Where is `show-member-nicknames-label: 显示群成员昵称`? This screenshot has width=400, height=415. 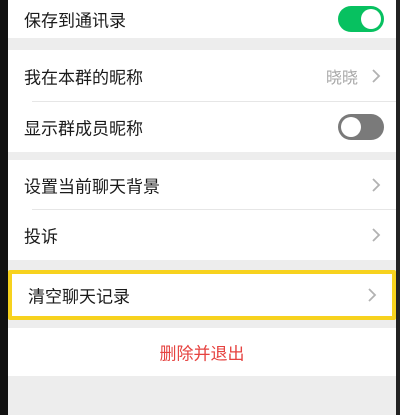
show-member-nicknames-label: 显示群成员昵称 is located at coordinates (83, 129).